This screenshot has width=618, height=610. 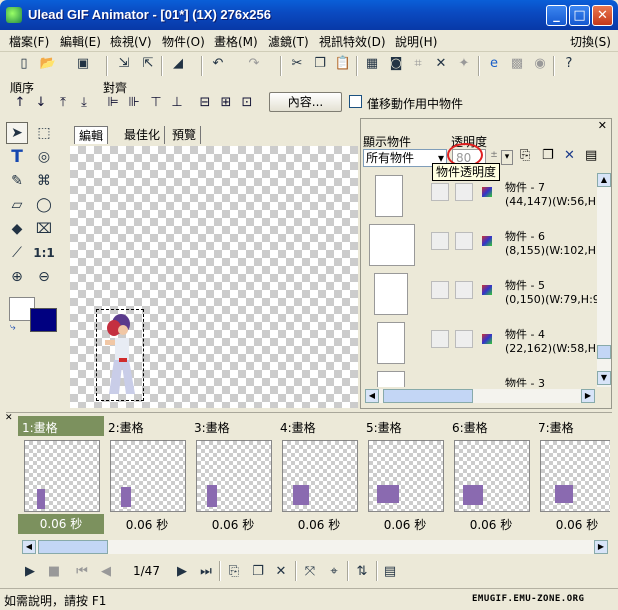 What do you see at coordinates (17, 181) in the screenshot?
I see `brush-icon: ✎` at bounding box center [17, 181].